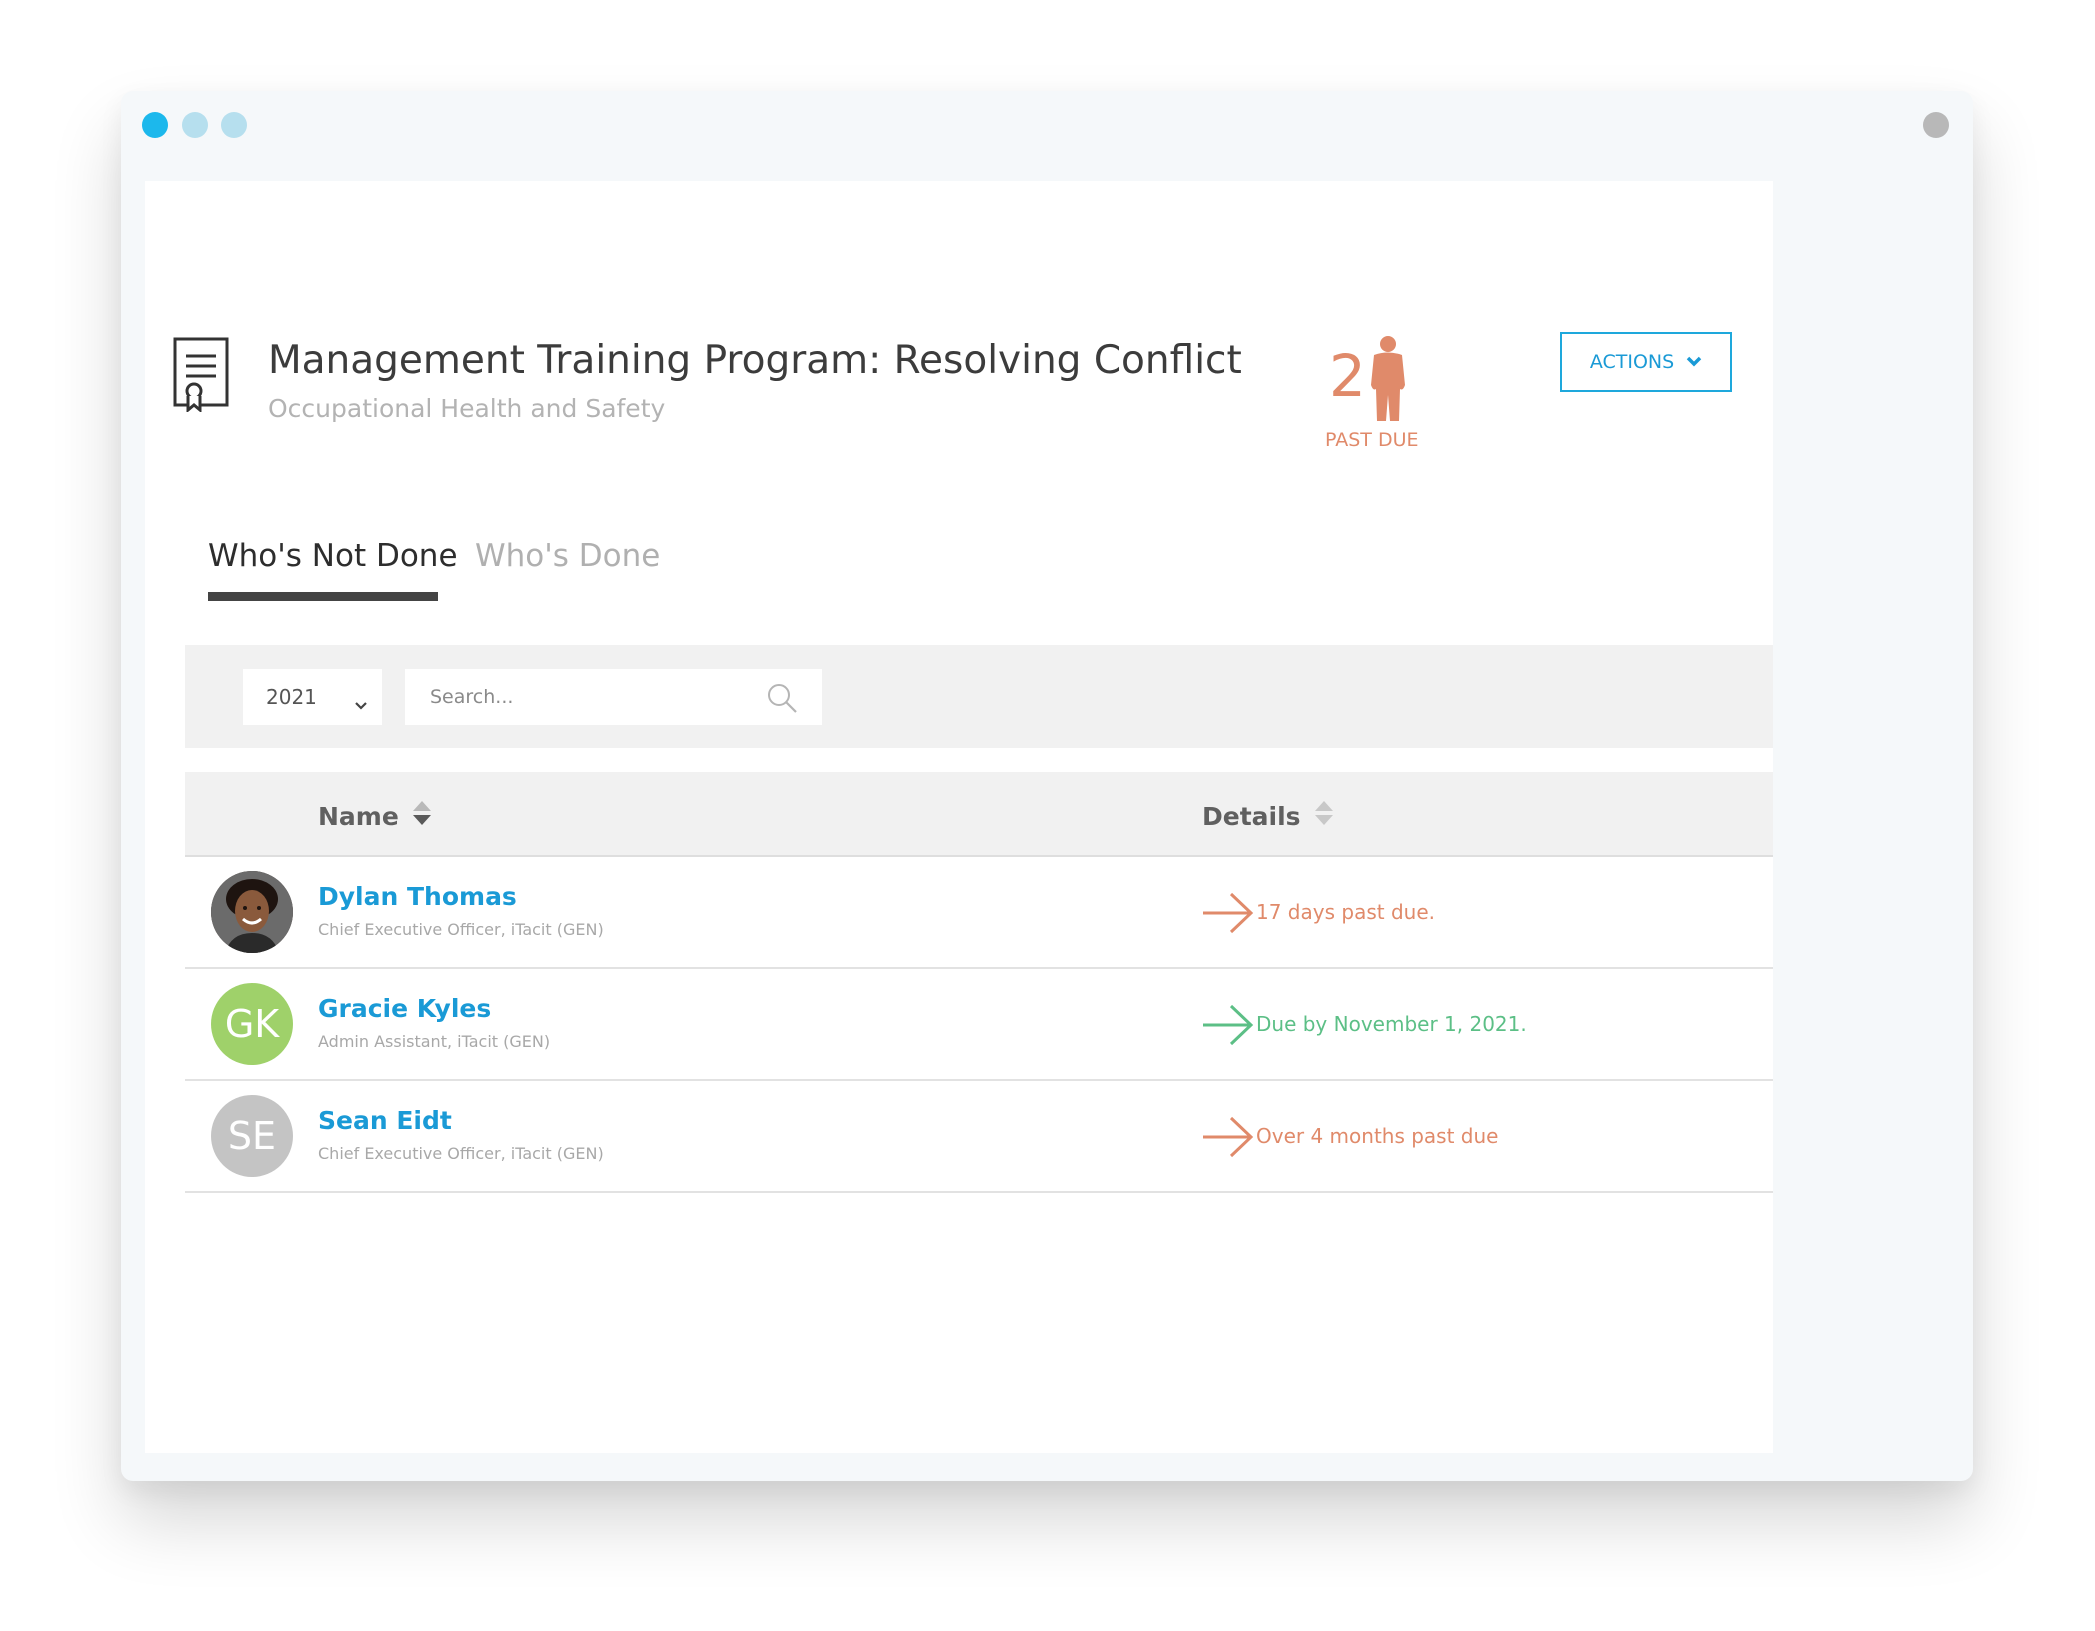  What do you see at coordinates (590, 697) in the screenshot?
I see `search-input` at bounding box center [590, 697].